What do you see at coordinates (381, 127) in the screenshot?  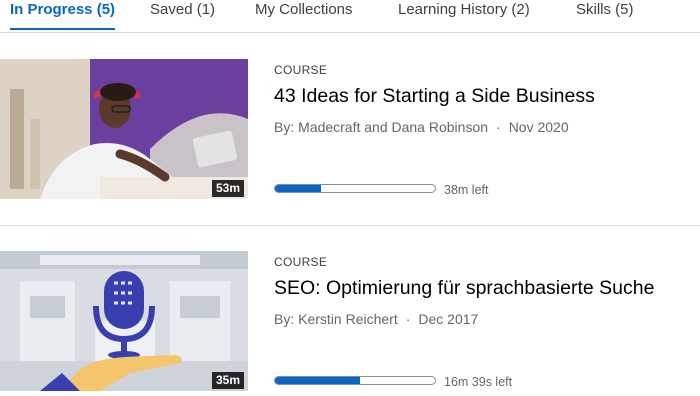 I see `course-author: By: Madecraft and Dana Robinson` at bounding box center [381, 127].